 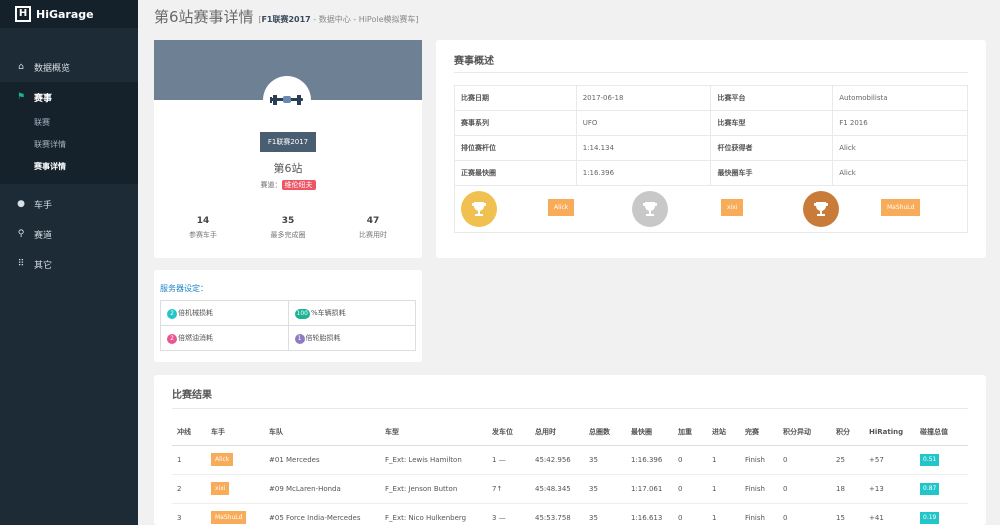 What do you see at coordinates (287, 100) in the screenshot?
I see `f1-car-icon` at bounding box center [287, 100].